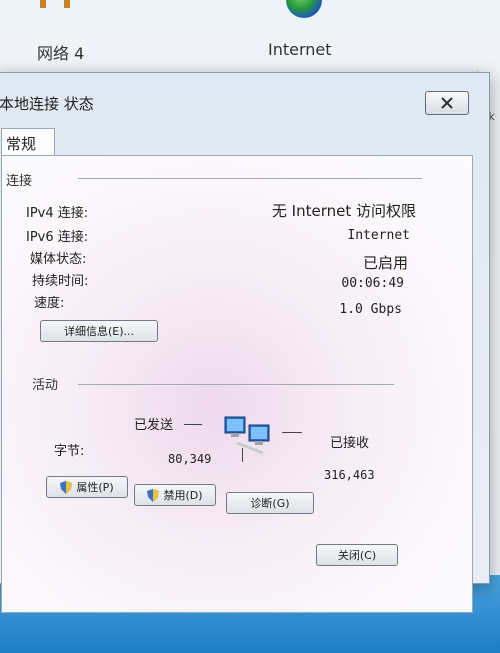  Describe the element at coordinates (357, 555) in the screenshot. I see `close-button: 关闭(C)` at that location.